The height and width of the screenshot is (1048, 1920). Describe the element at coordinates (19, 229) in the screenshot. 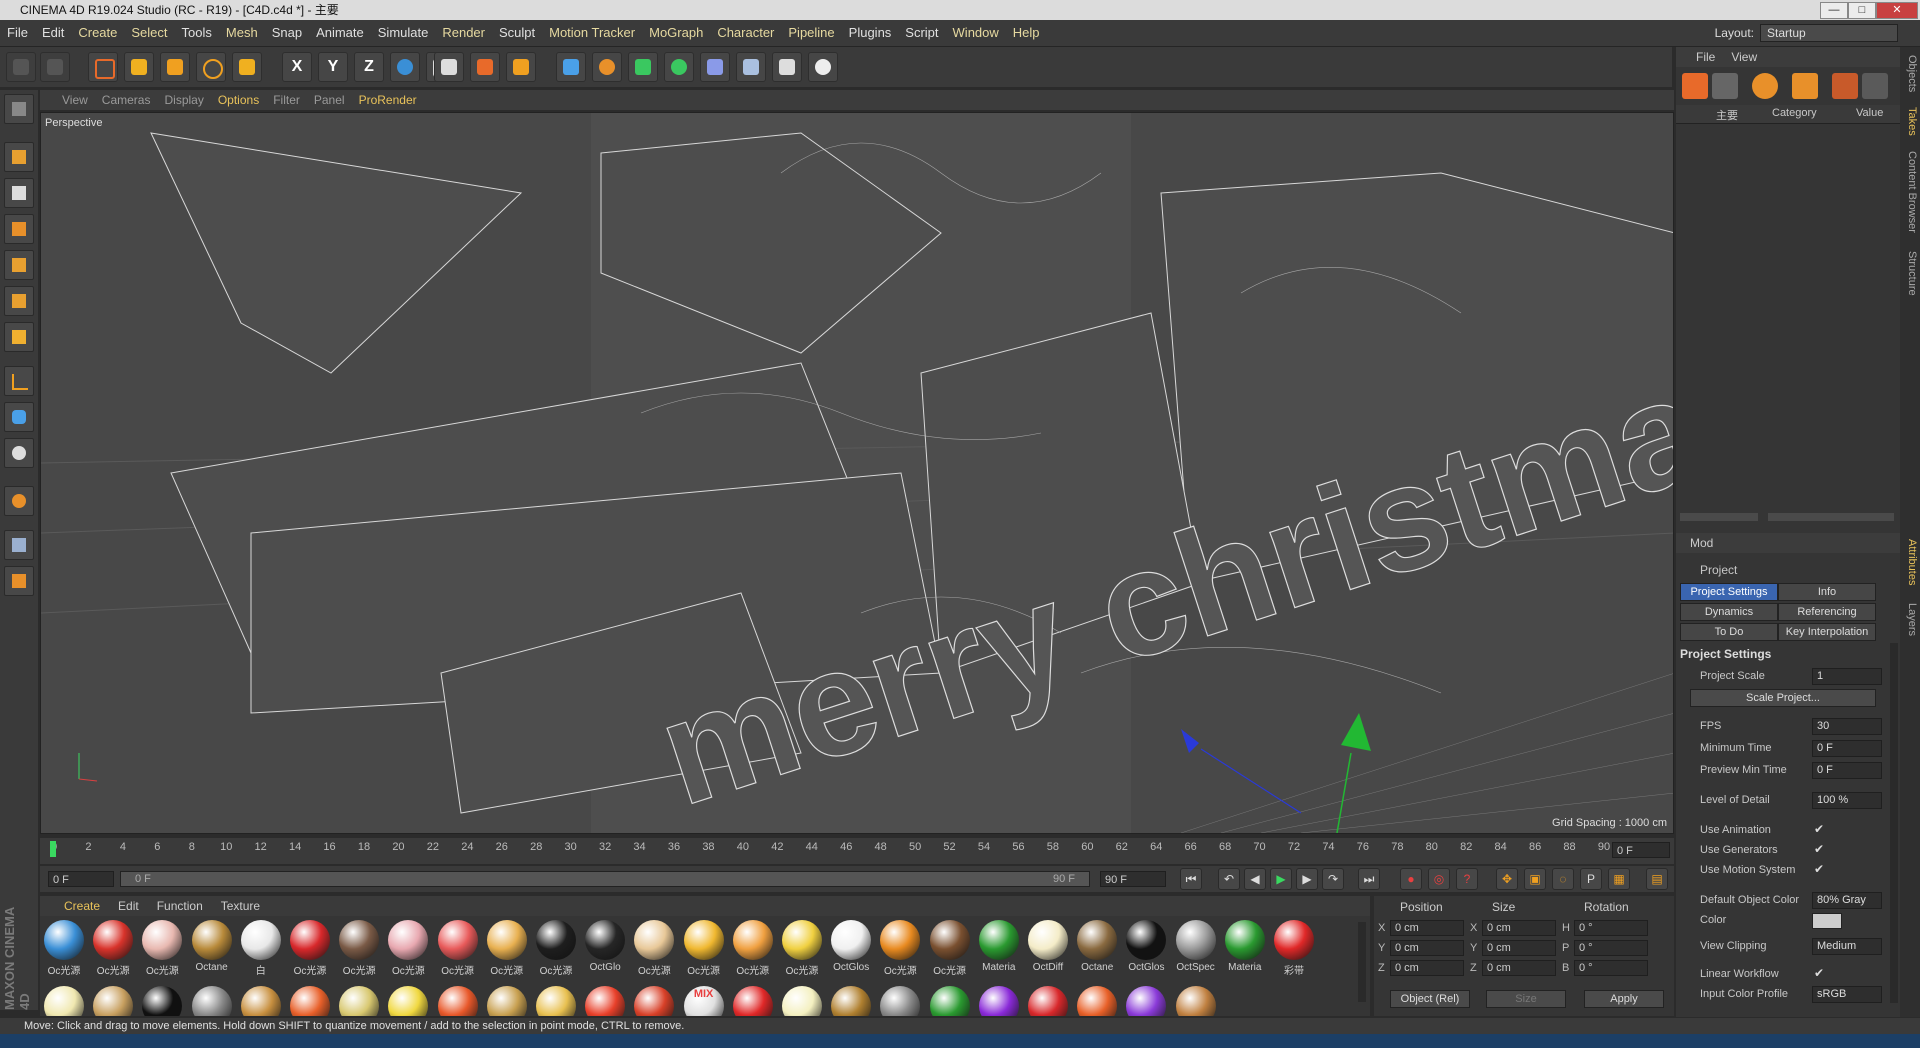

I see `workplane-icon` at that location.